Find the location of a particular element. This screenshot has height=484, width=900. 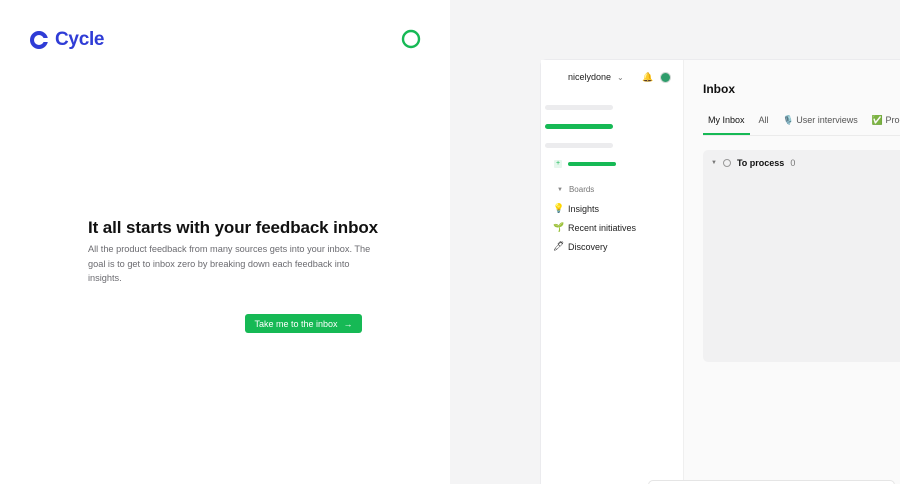

group-header: ▼ To process 0 is located at coordinates (753, 163).